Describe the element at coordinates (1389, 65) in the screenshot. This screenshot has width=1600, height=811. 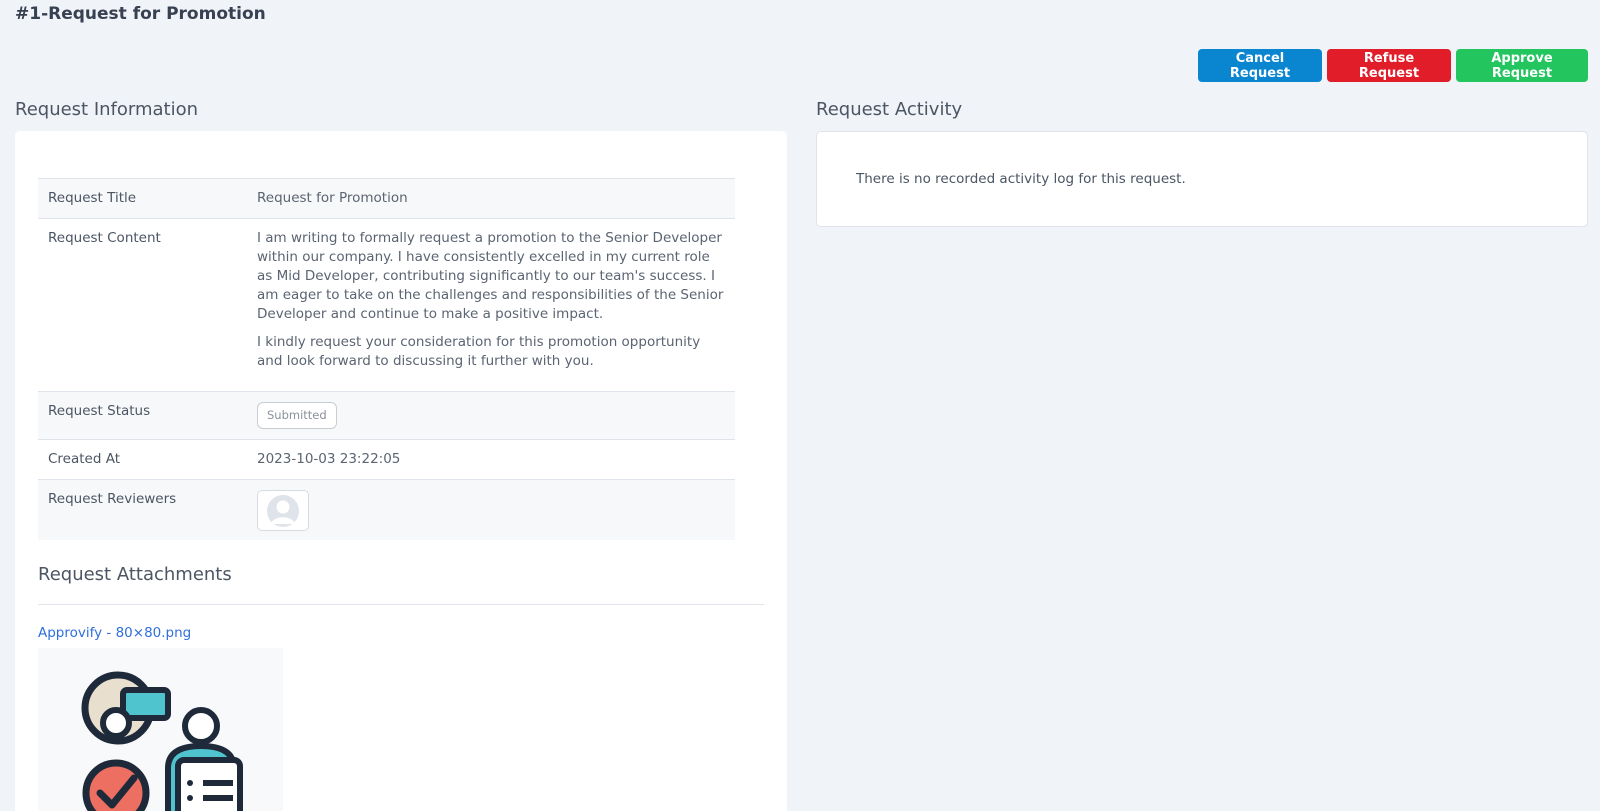
I see `refuse-request-button: Refuse Request` at that location.